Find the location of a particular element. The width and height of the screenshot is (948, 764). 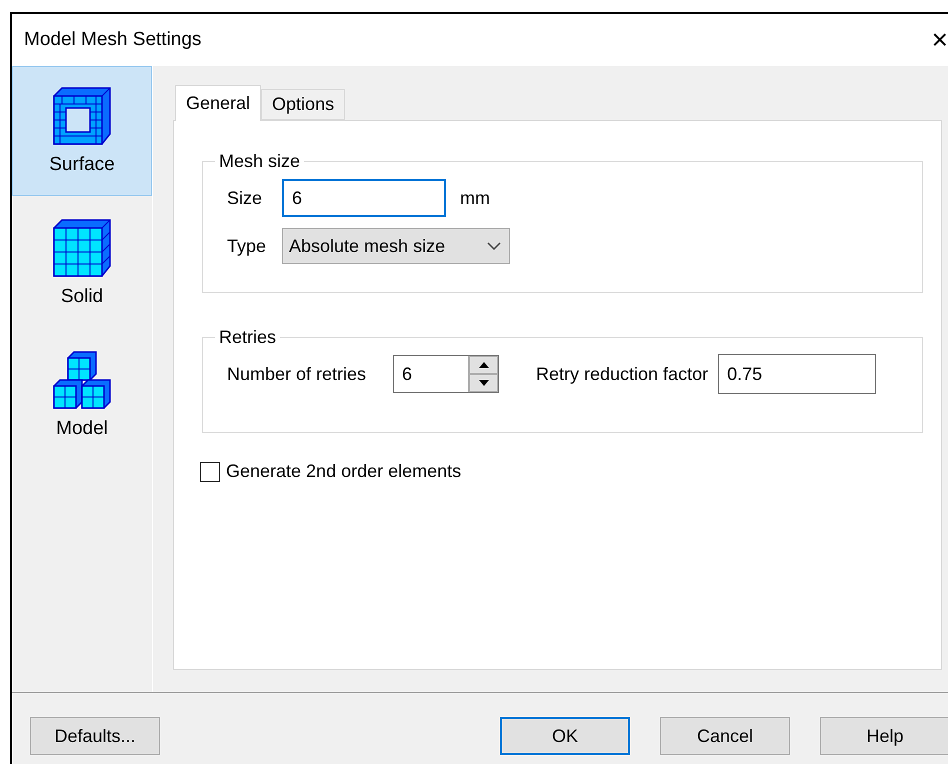

spin-up-button is located at coordinates (483, 365).